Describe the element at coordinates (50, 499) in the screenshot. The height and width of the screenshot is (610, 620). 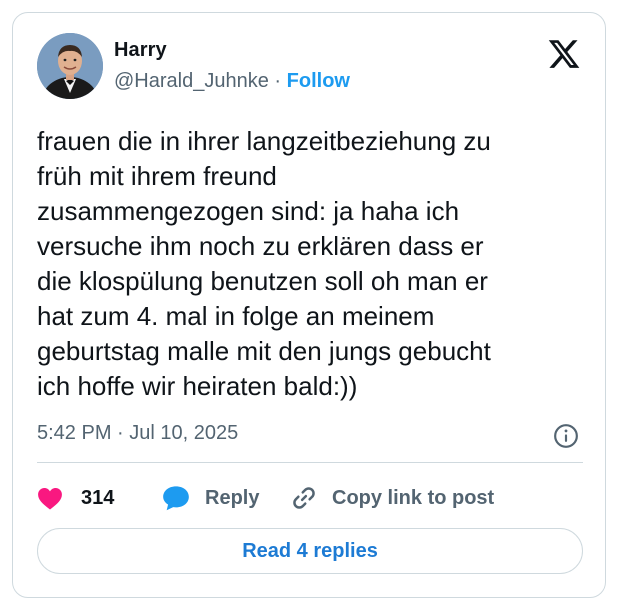
I see `heart-icon` at that location.